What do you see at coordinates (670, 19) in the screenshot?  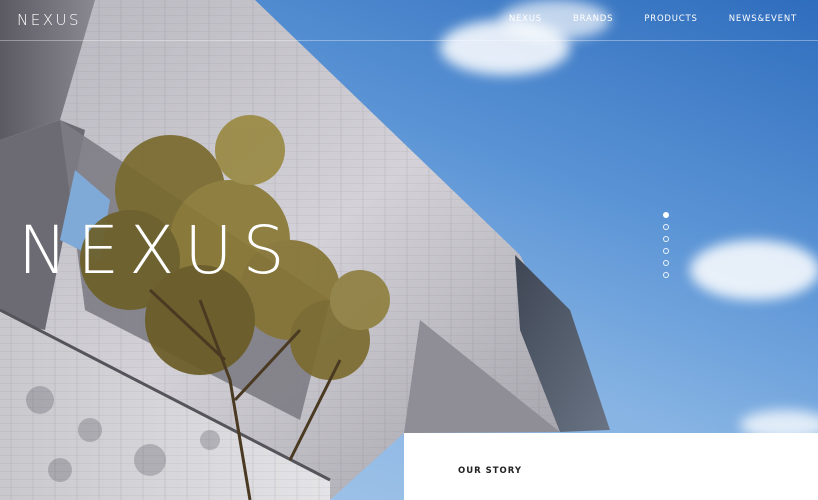 I see `nav-item-products: PRODUCTS` at bounding box center [670, 19].